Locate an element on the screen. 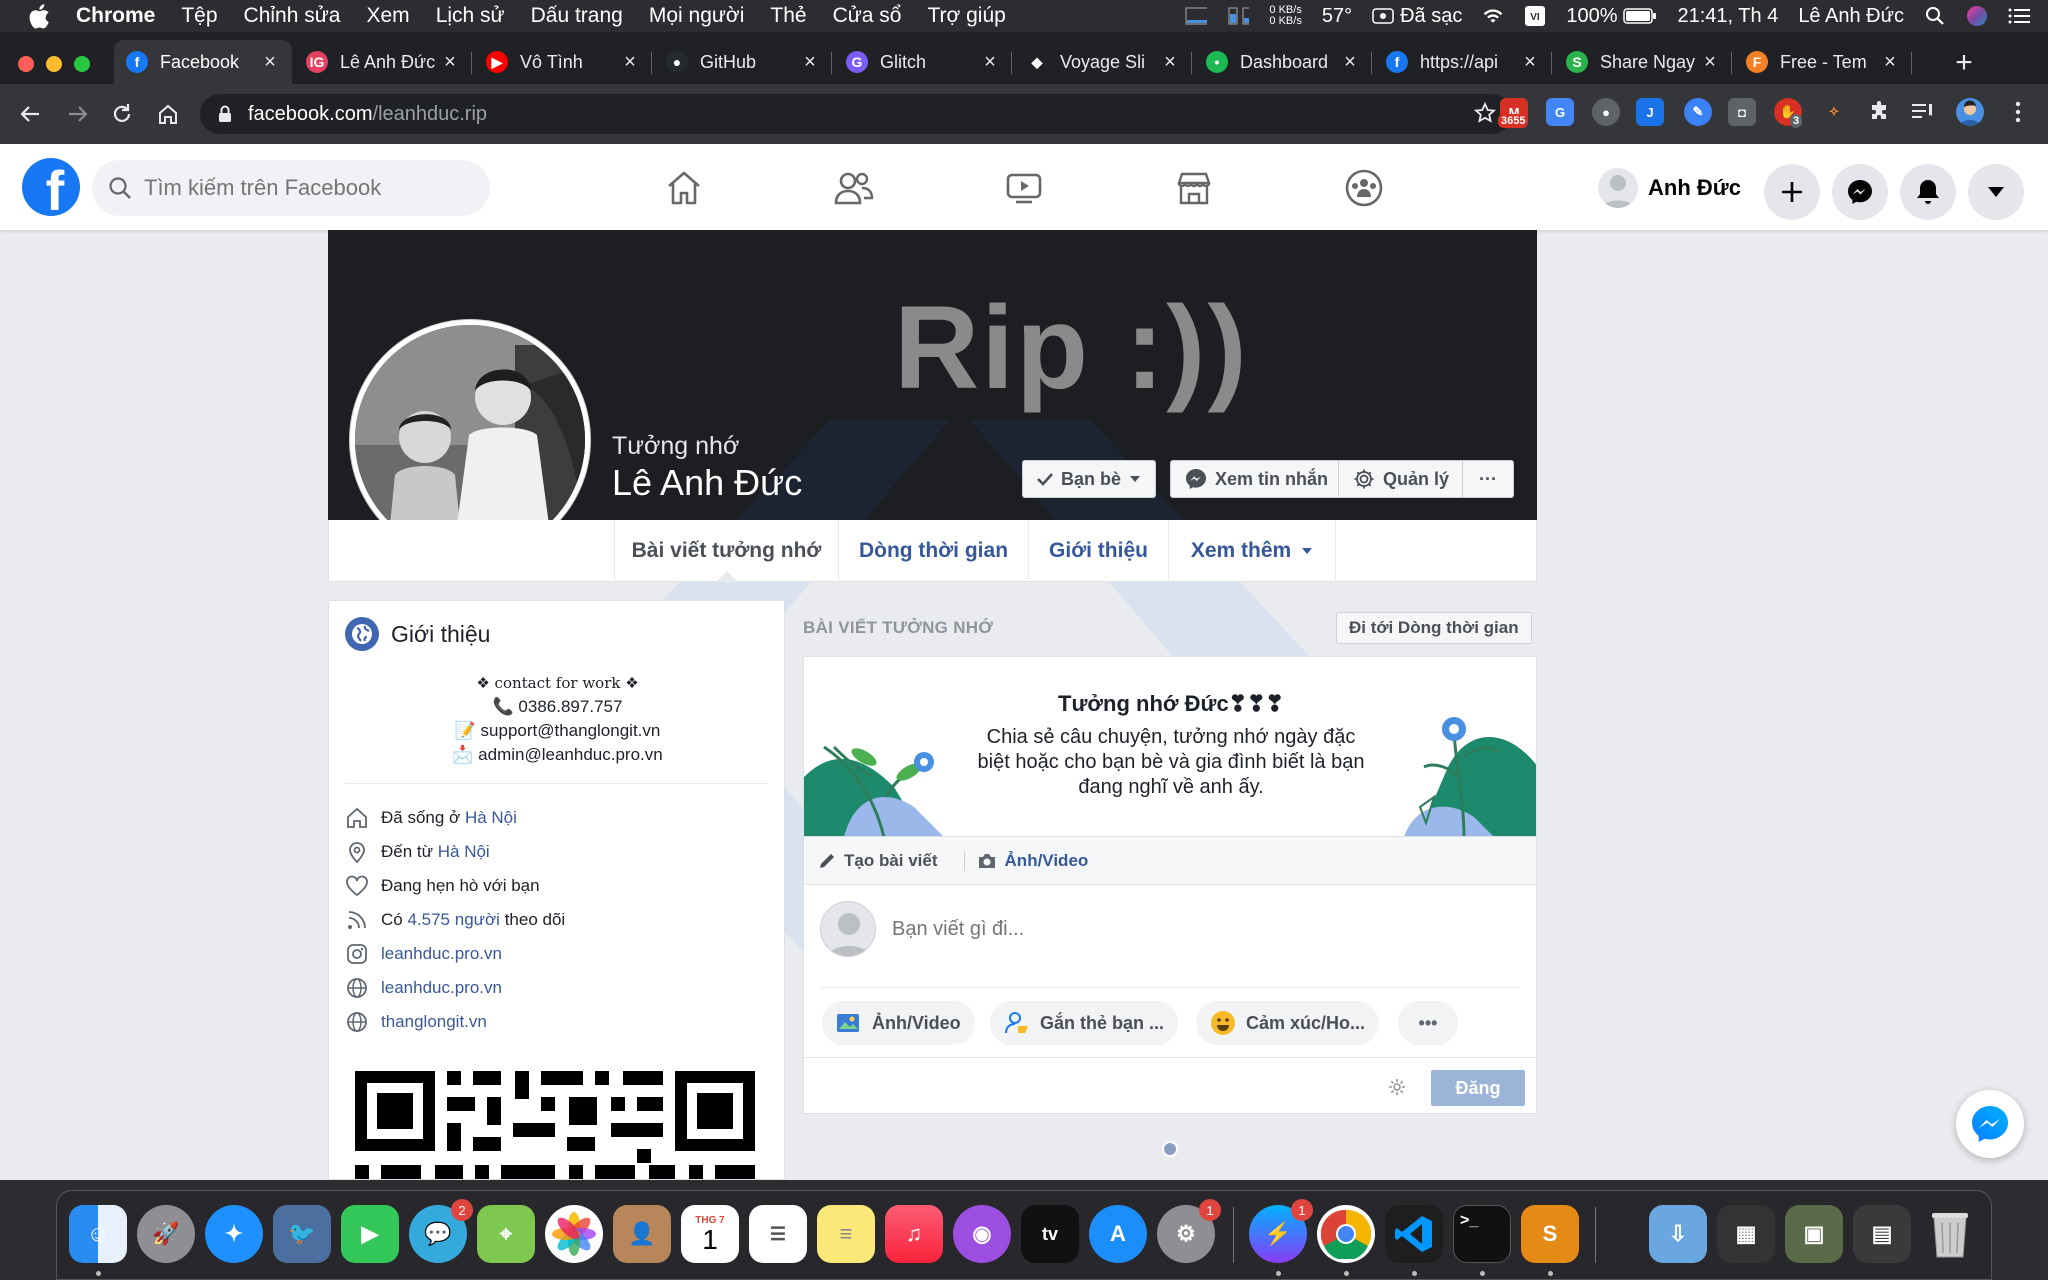  nav-friends-icon is located at coordinates (854, 188).